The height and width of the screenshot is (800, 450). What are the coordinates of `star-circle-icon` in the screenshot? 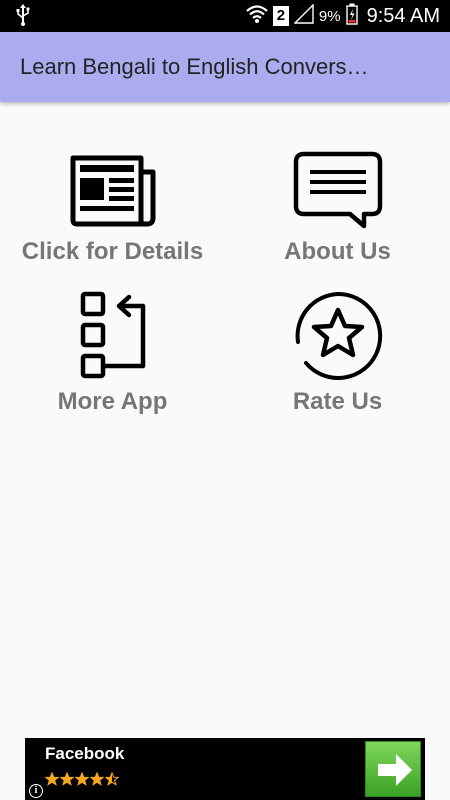 It's located at (338, 336).